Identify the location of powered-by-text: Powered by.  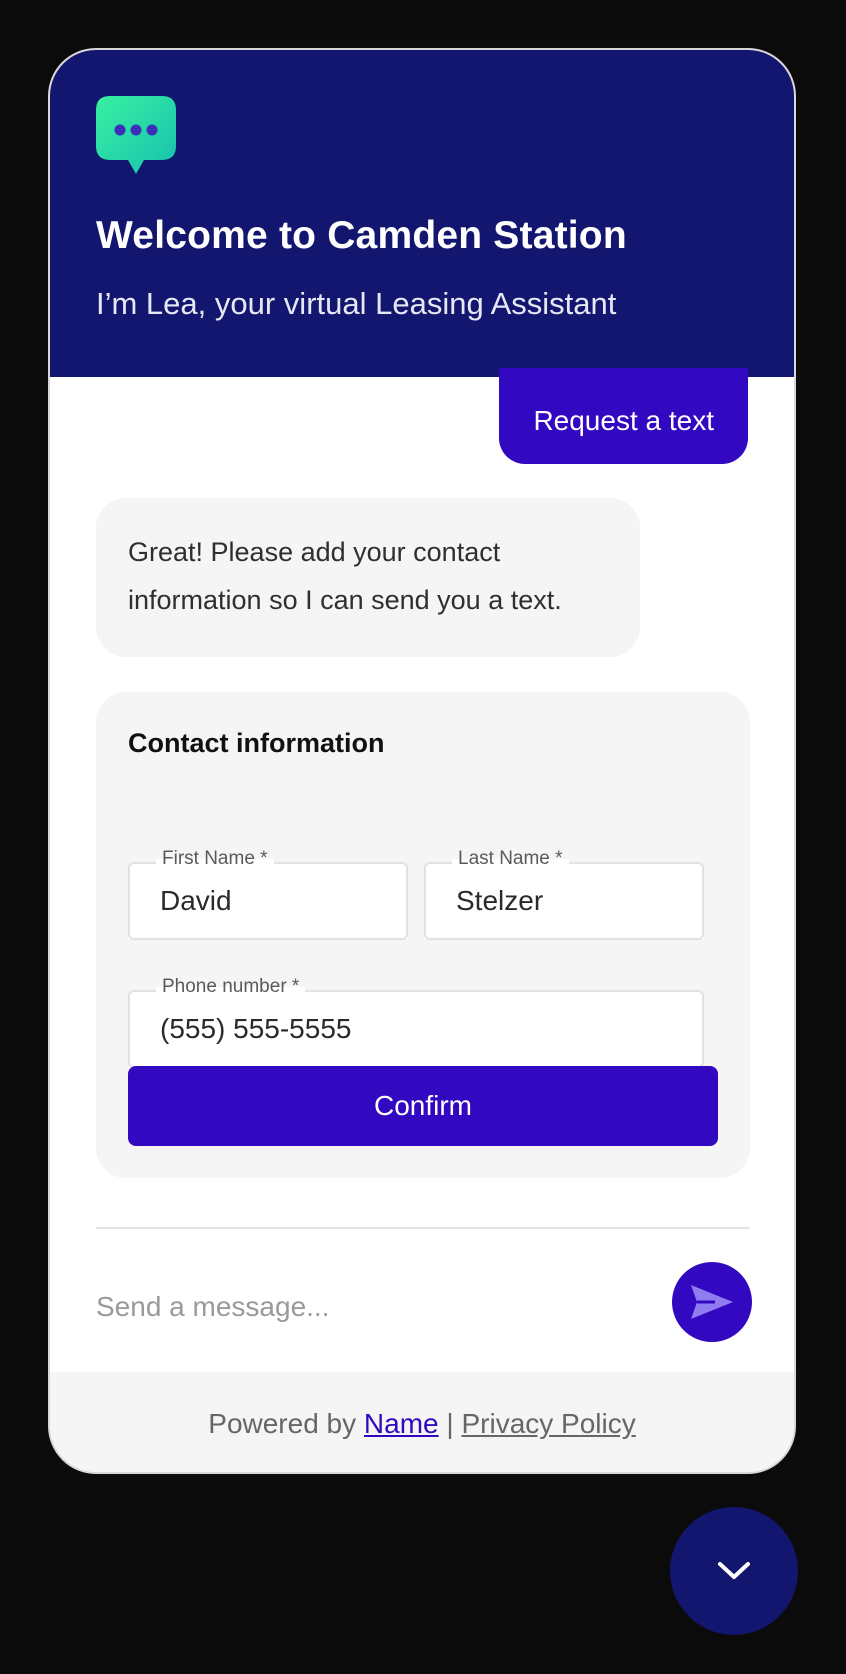
(282, 1423).